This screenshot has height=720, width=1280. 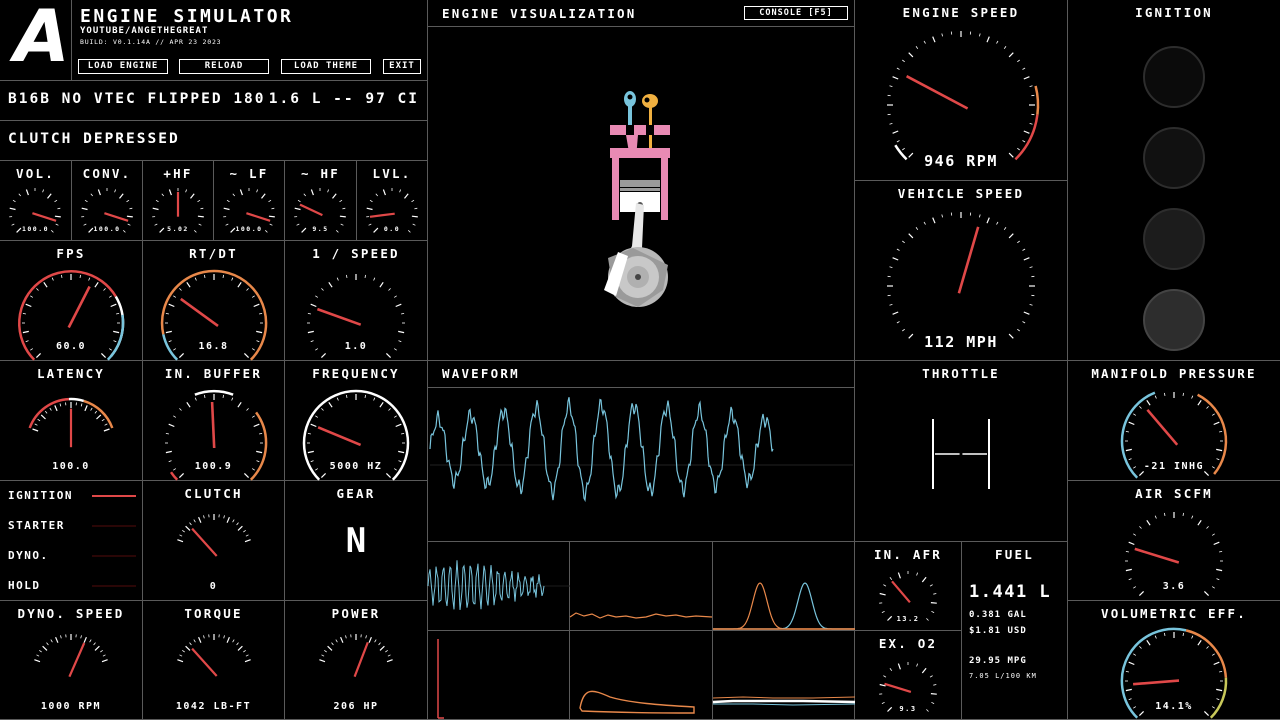 What do you see at coordinates (72, 556) in the screenshot?
I see `dyno-indicator: DYNO.` at bounding box center [72, 556].